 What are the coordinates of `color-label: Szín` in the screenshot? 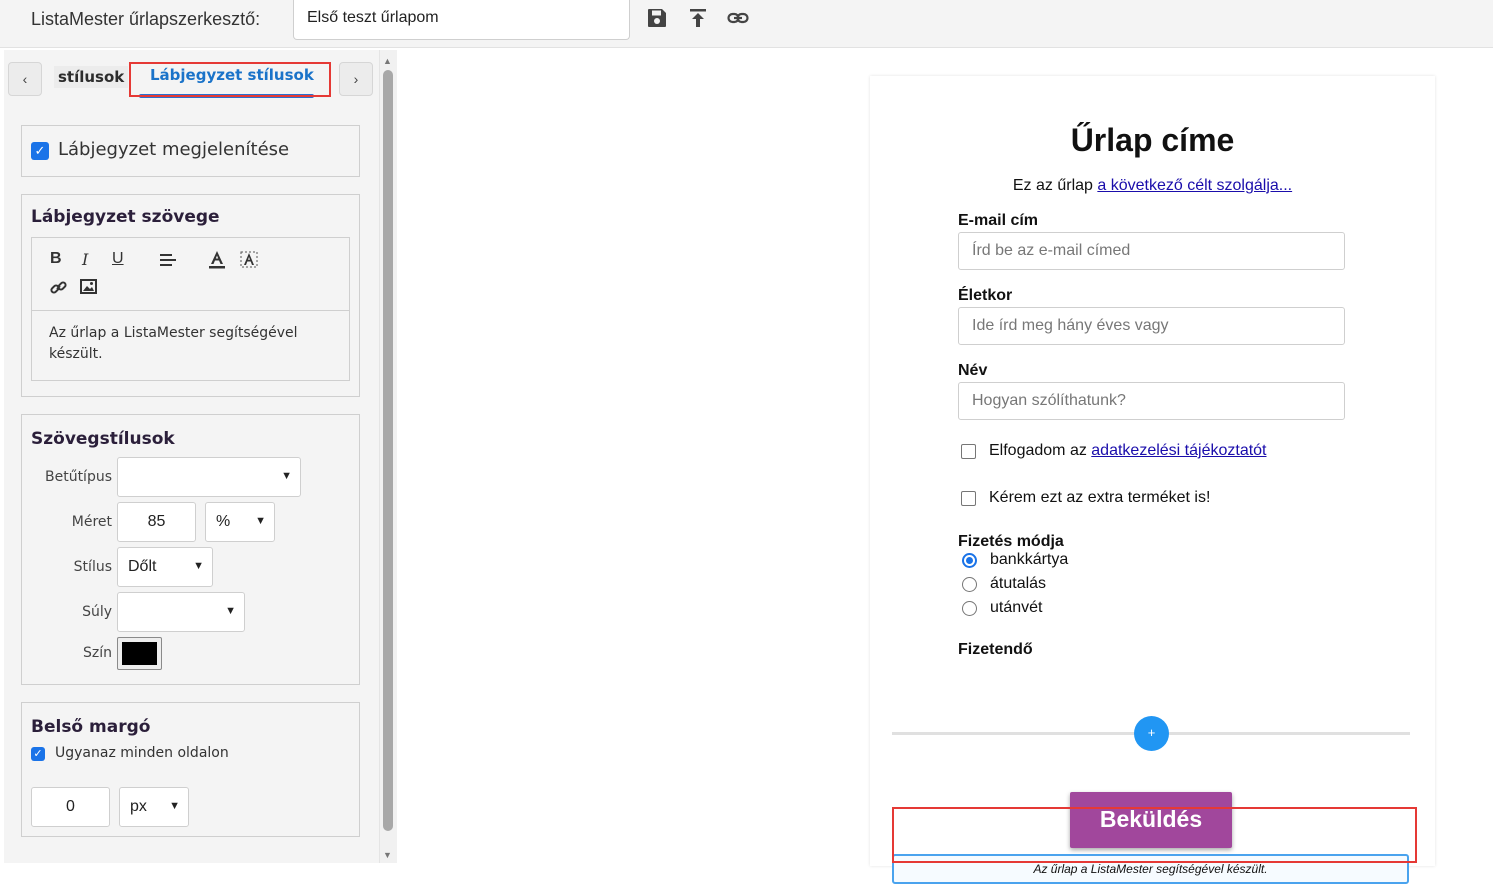 It's located at (97, 653).